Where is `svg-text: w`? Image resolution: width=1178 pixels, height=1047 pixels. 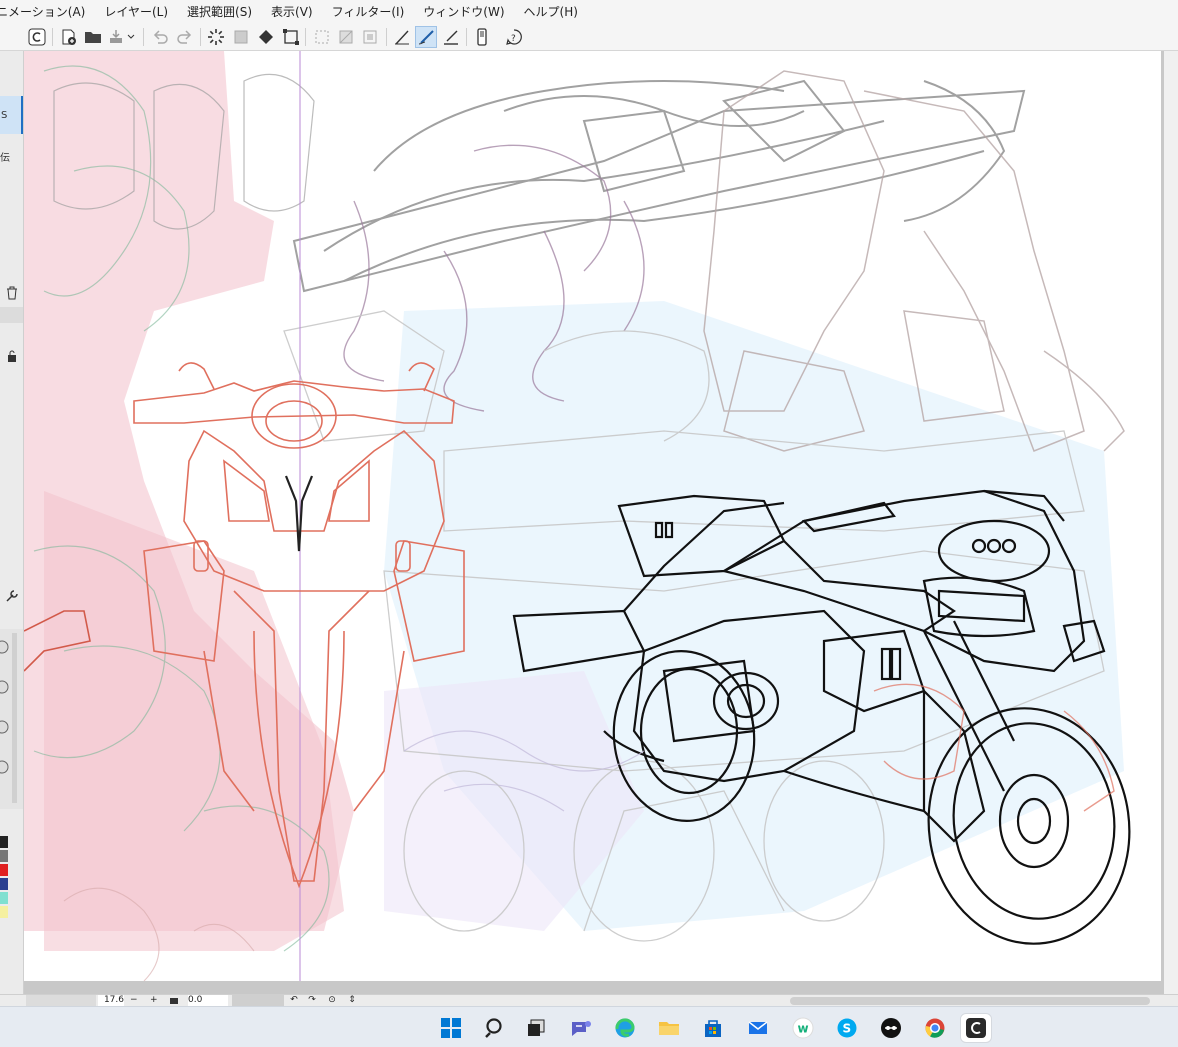 svg-text: w is located at coordinates (803, 1029).